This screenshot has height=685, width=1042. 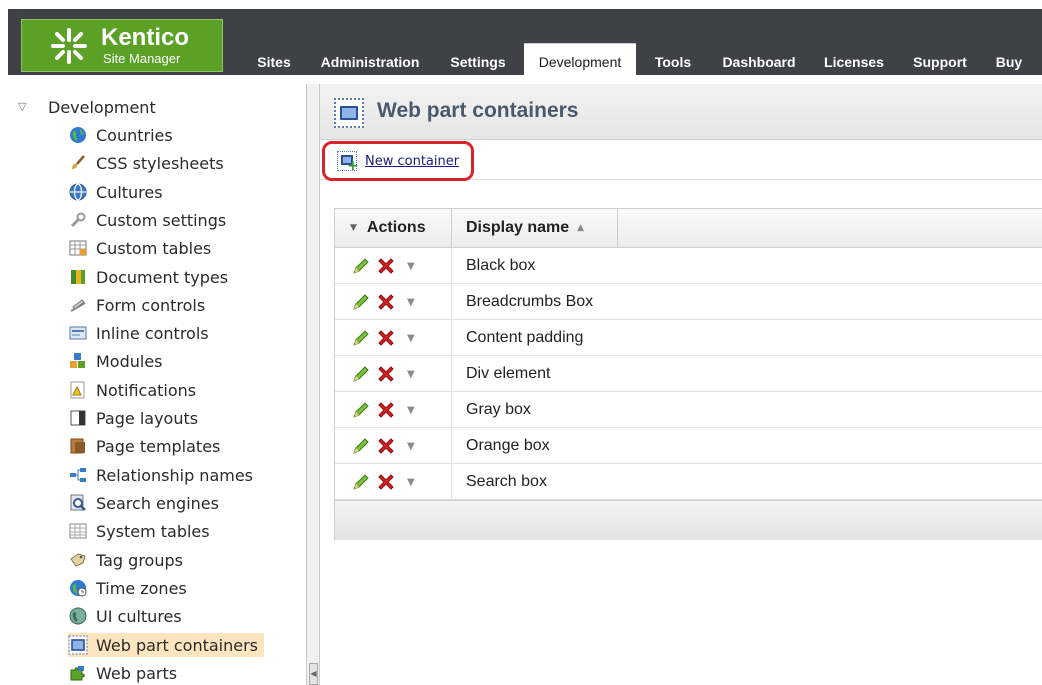 What do you see at coordinates (348, 162) in the screenshot?
I see `new-container-icon: +` at bounding box center [348, 162].